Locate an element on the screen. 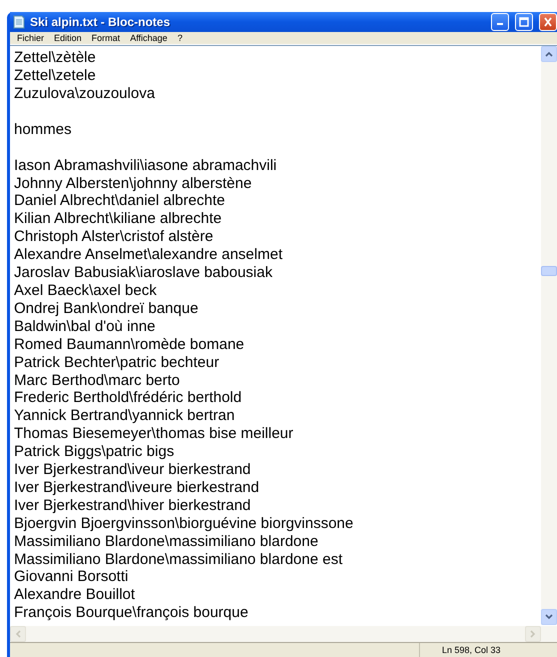  maximize-button is located at coordinates (524, 22).